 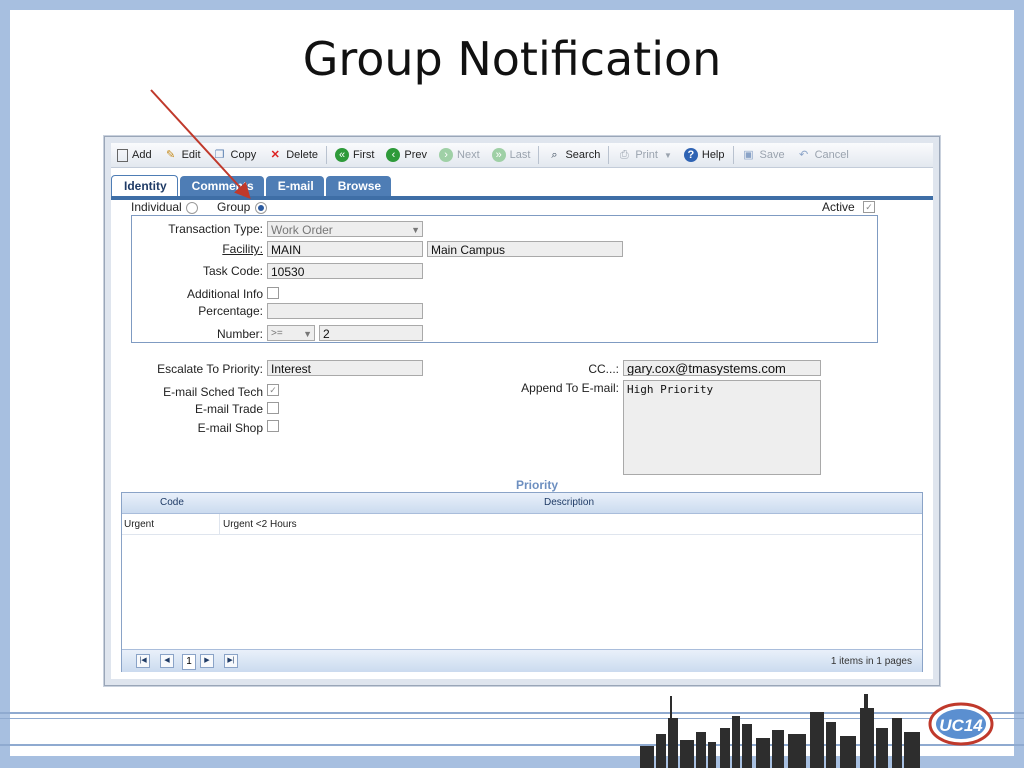 What do you see at coordinates (823, 155) in the screenshot?
I see `cancel-button: ↶ Cancel` at bounding box center [823, 155].